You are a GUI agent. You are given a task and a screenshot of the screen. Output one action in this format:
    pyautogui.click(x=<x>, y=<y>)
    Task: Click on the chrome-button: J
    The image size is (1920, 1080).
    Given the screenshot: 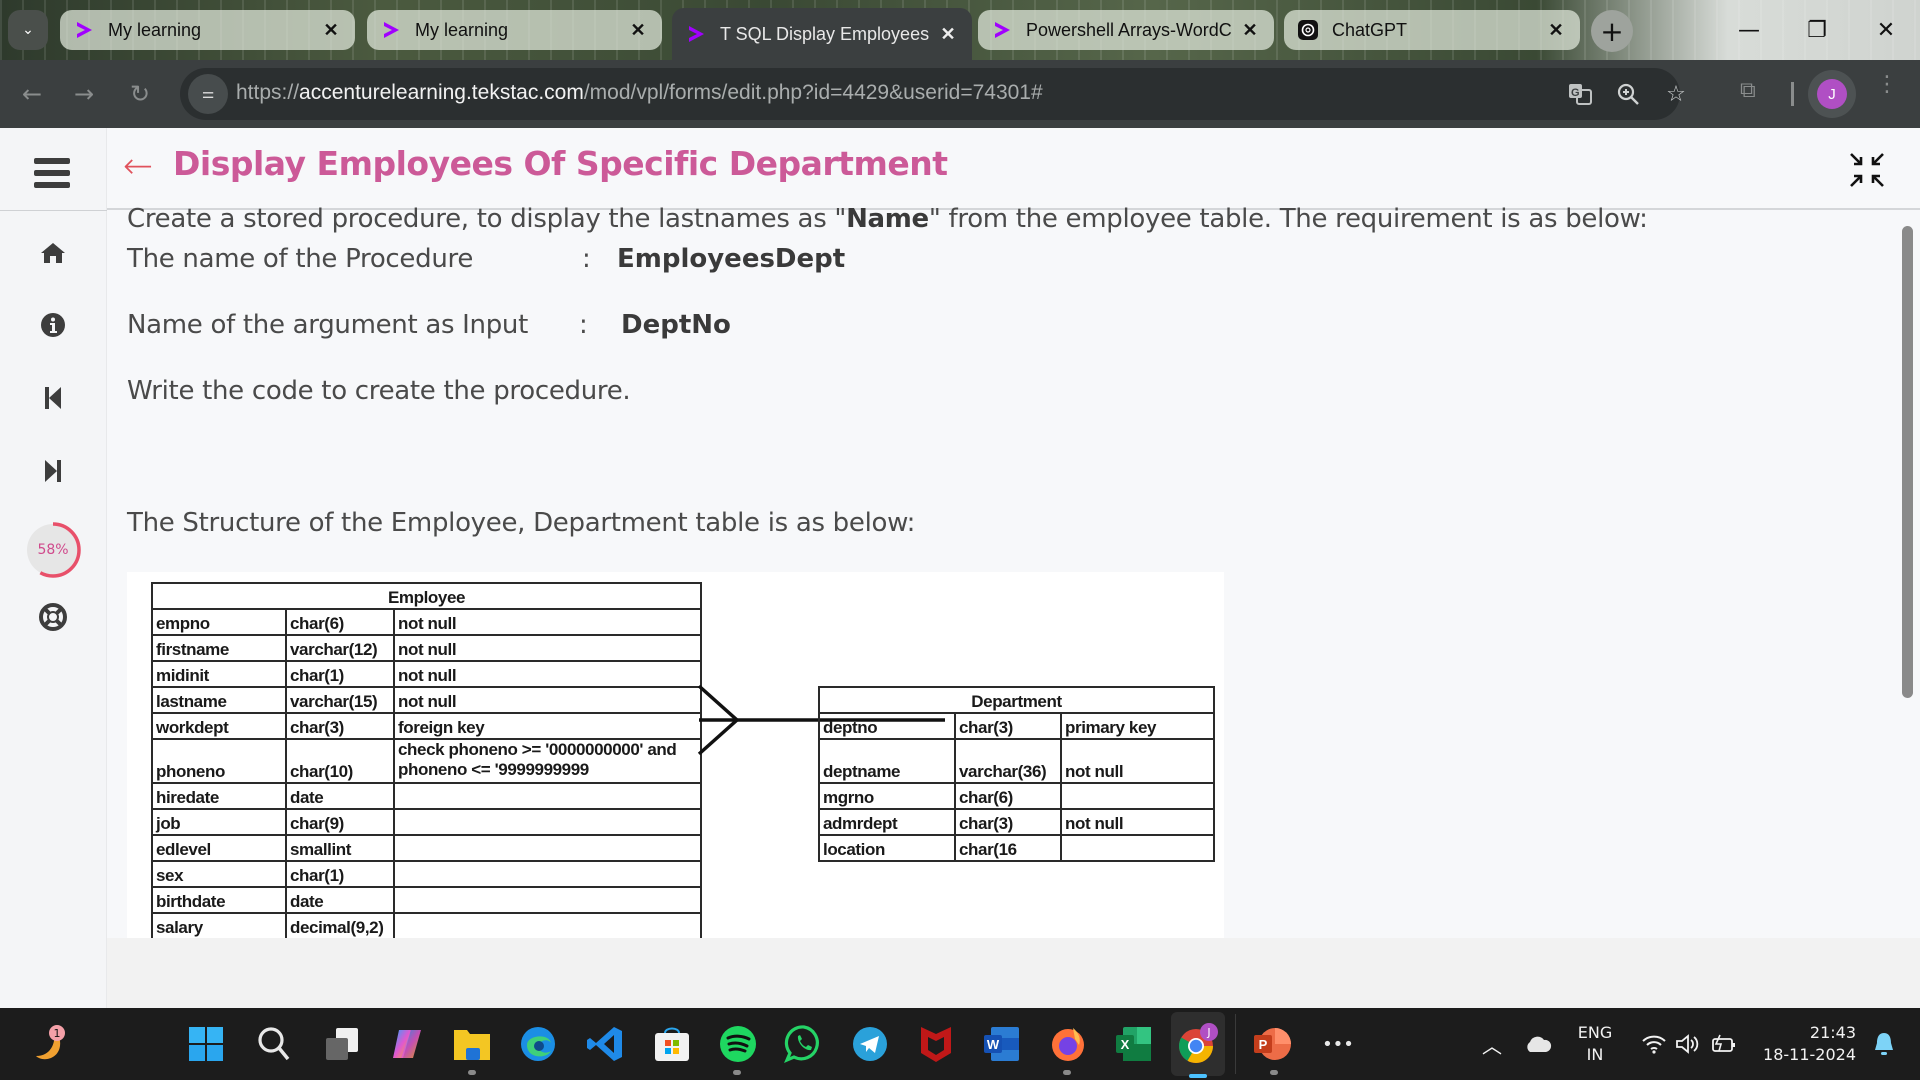 What is the action you would take?
    pyautogui.click(x=1198, y=1044)
    